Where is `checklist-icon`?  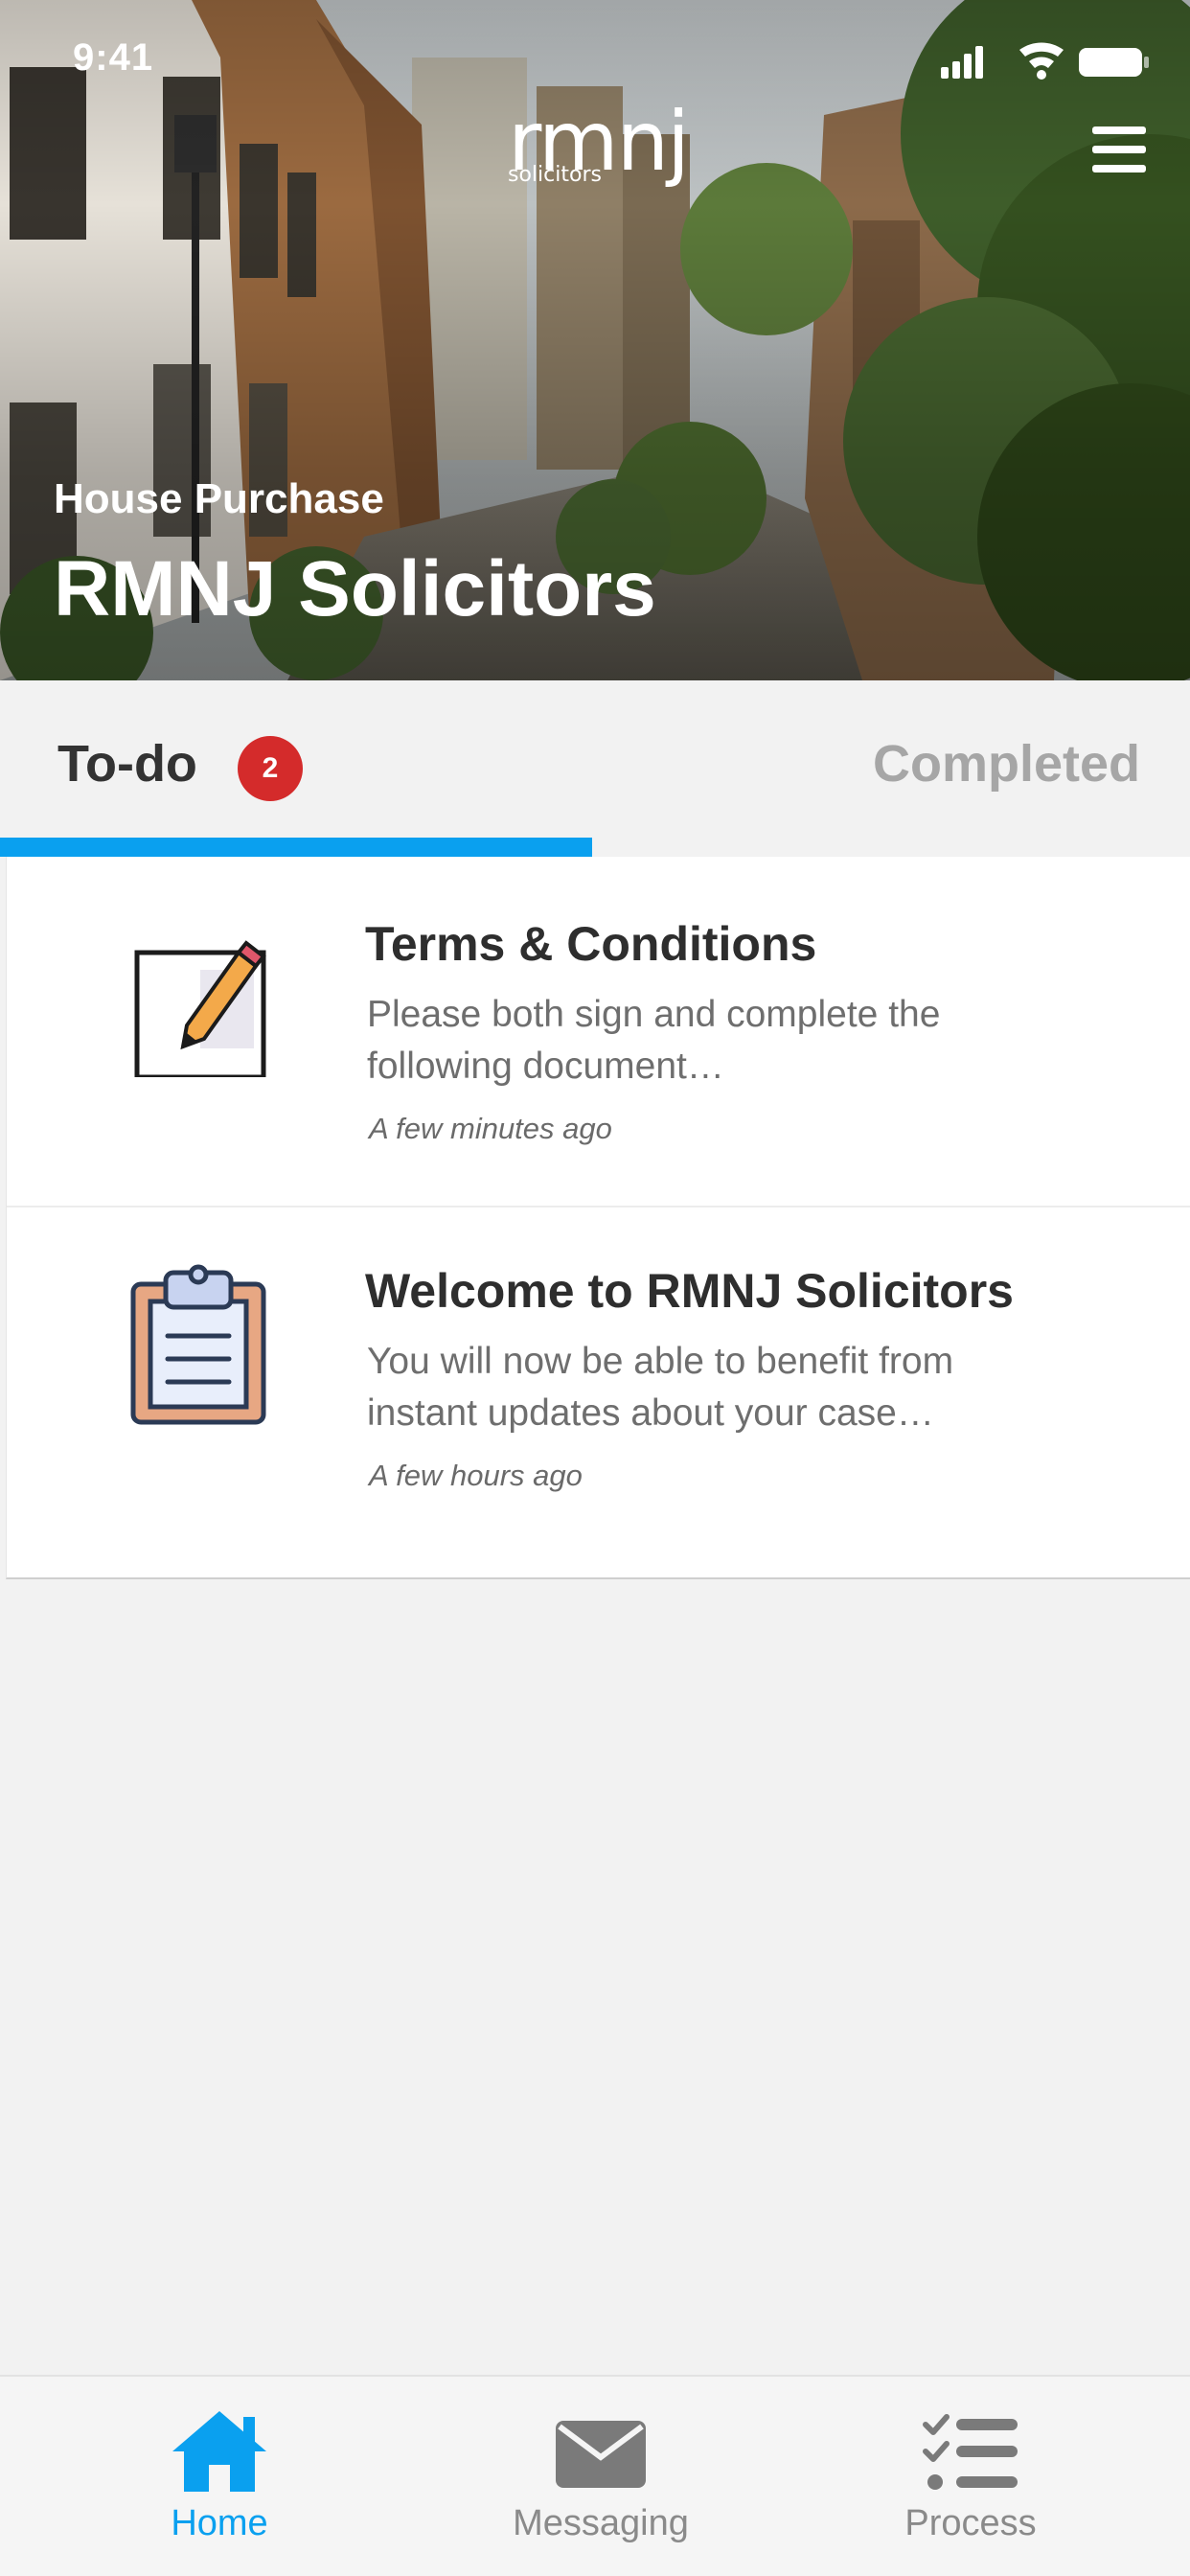
checklist-icon is located at coordinates (971, 2452).